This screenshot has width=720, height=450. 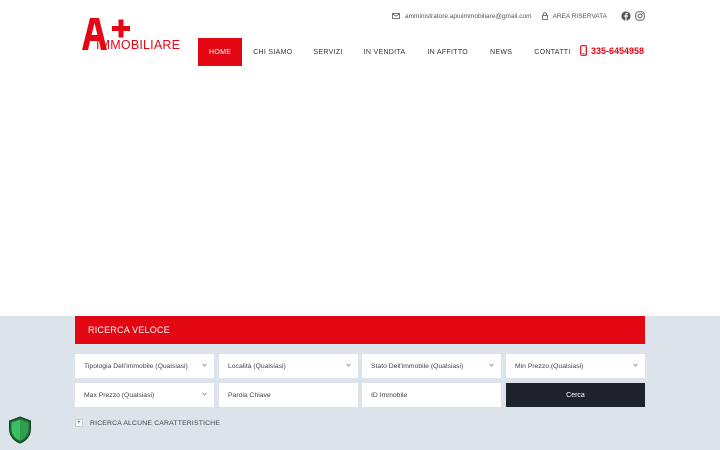 What do you see at coordinates (417, 366) in the screenshot?
I see `stato-value: Stato Dell'immobile (Qualsiasi)` at bounding box center [417, 366].